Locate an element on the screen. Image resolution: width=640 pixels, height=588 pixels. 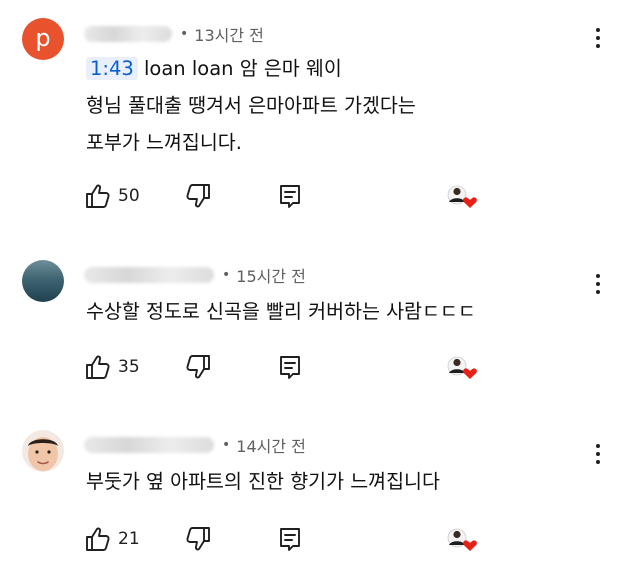
comment-line: 수상할 정도로 신곡을 빨리 커버하는 사람ㄷㄷㄷ is located at coordinates (281, 311).